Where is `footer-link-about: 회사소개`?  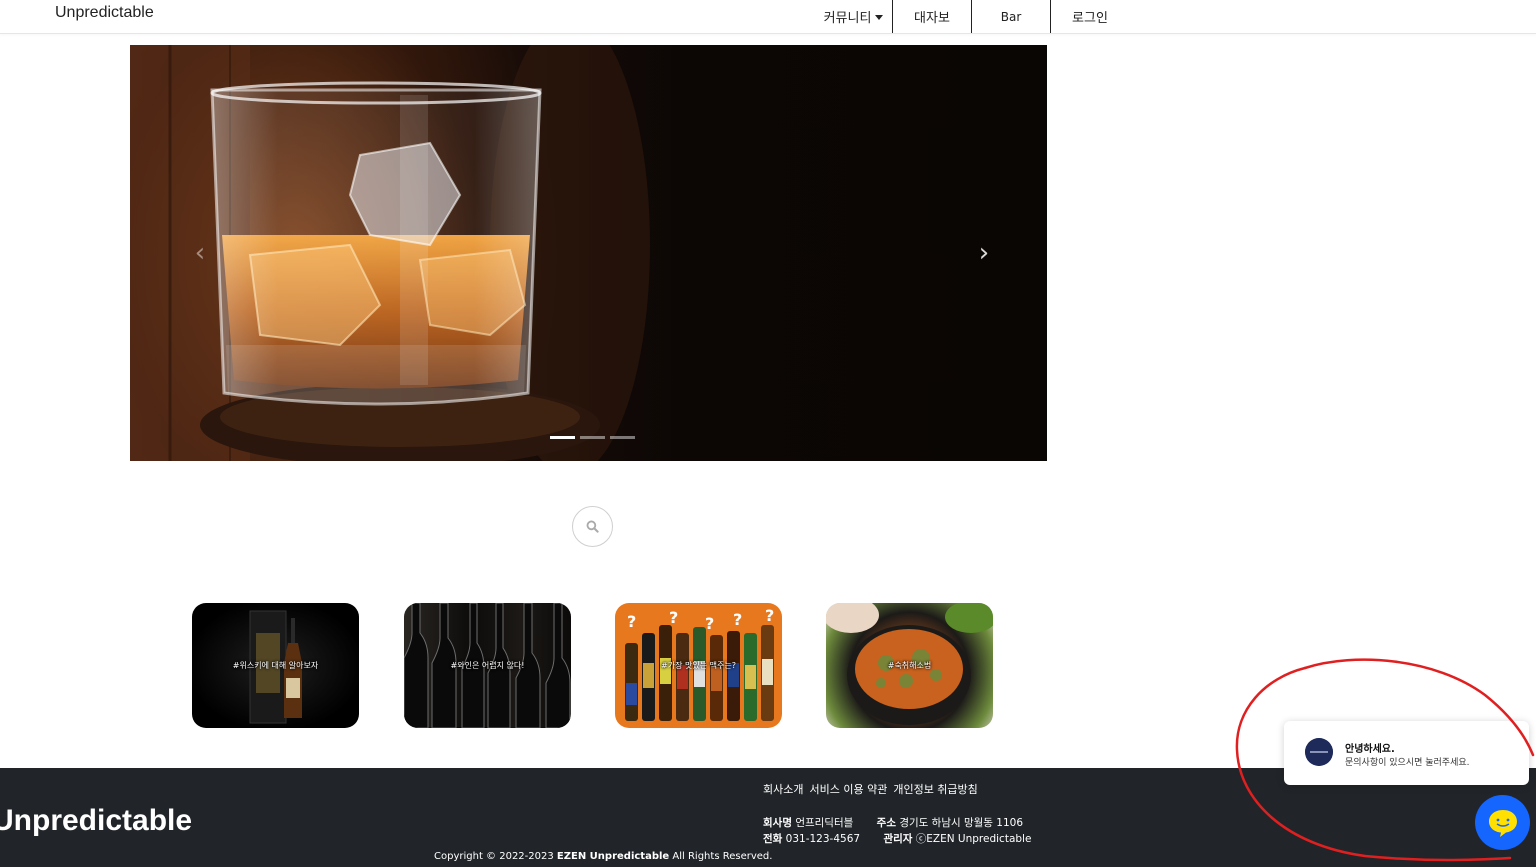
footer-link-about: 회사소개 is located at coordinates (783, 789).